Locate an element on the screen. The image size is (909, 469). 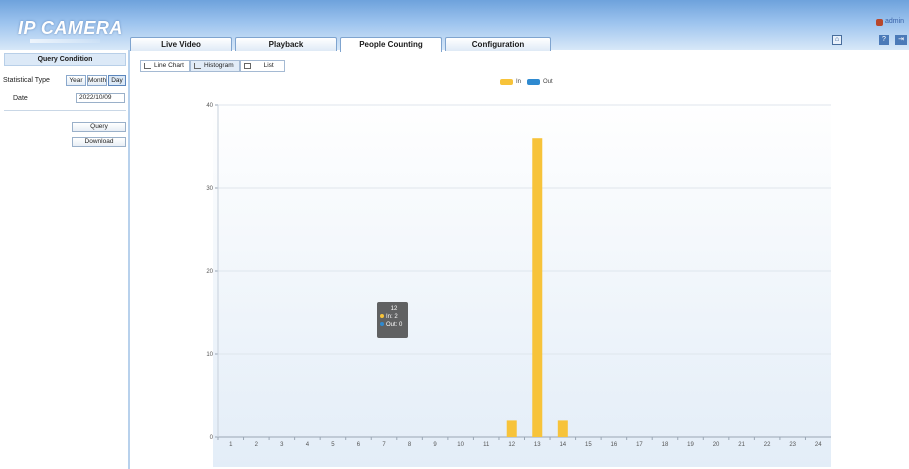
x-tick-label: 5 is located at coordinates (333, 445).